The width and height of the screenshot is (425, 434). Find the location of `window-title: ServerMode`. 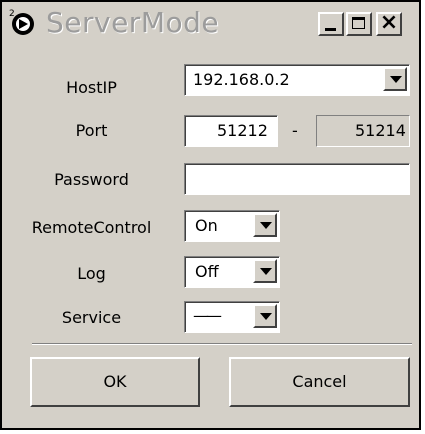

window-title: ServerMode is located at coordinates (133, 22).